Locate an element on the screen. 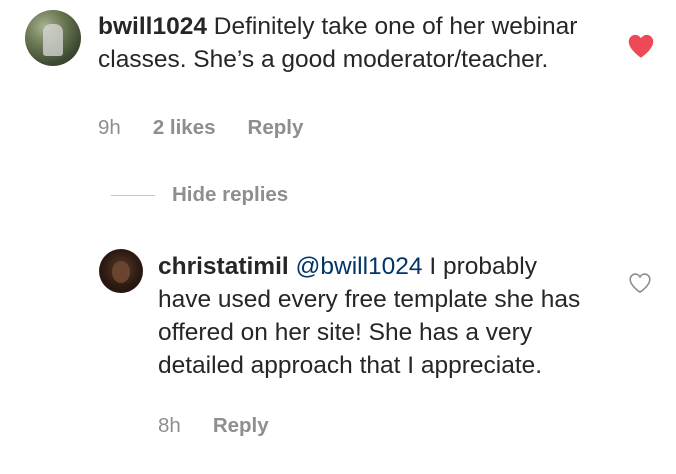  reply-mention: @bwill1024 is located at coordinates (359, 266).